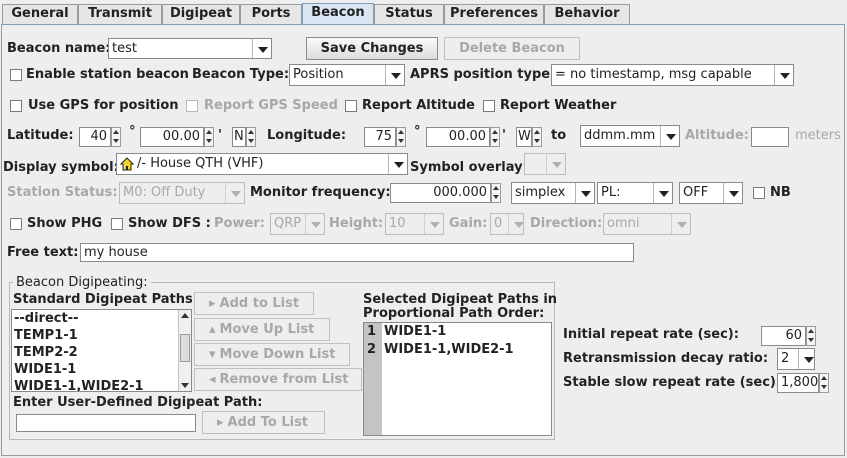 The height and width of the screenshot is (458, 847). I want to click on scrollbar, so click(184, 350).